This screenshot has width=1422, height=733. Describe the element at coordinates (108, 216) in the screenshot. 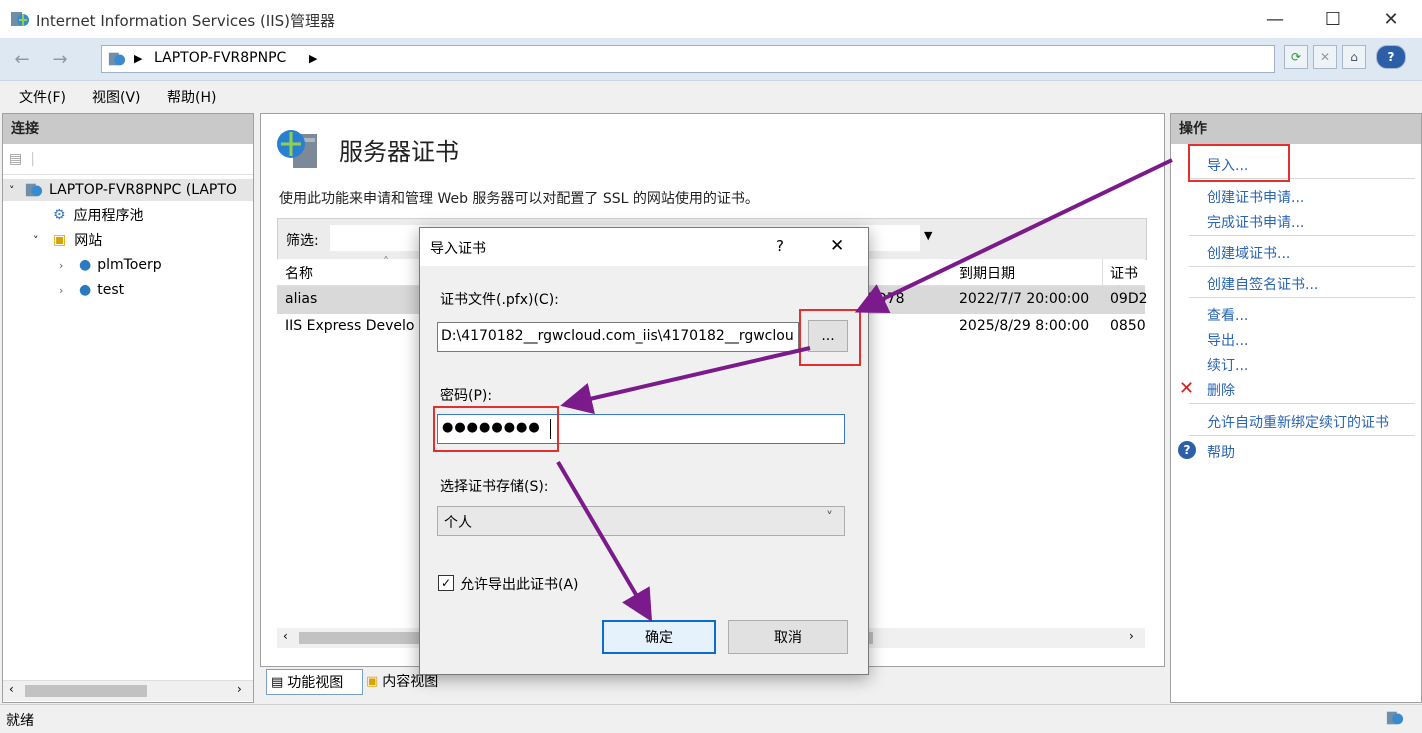

I see `tree-item-label: 应用程序池` at that location.